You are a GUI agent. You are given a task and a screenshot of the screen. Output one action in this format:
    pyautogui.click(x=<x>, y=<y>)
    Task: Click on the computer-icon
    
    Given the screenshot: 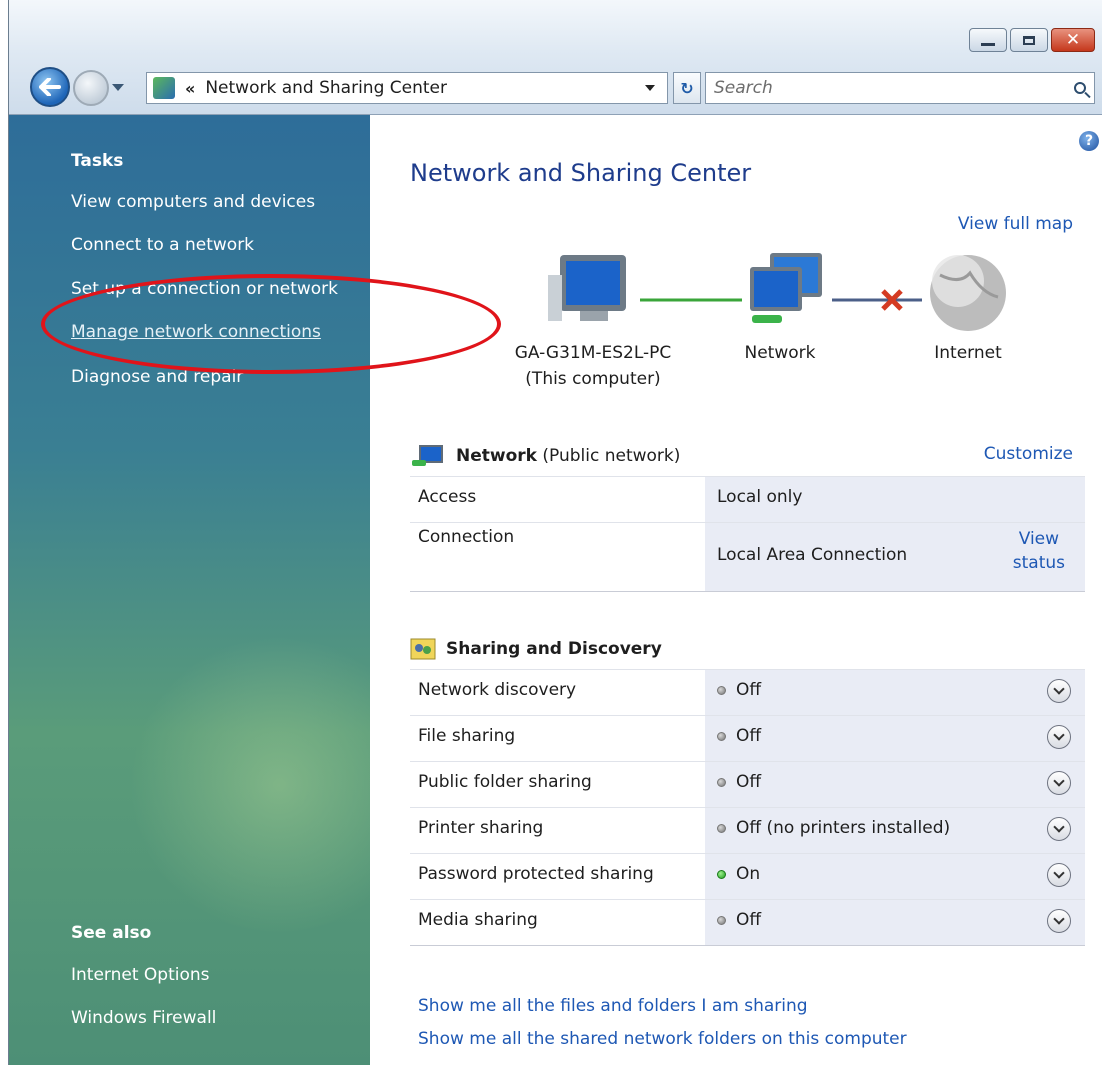 What is the action you would take?
    pyautogui.click(x=587, y=288)
    